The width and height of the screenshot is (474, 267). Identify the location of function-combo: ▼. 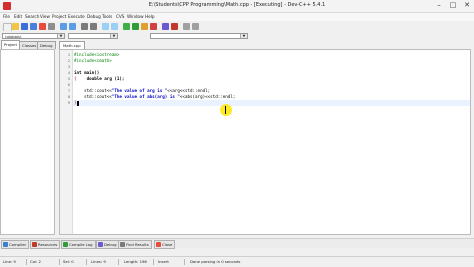
(93, 36).